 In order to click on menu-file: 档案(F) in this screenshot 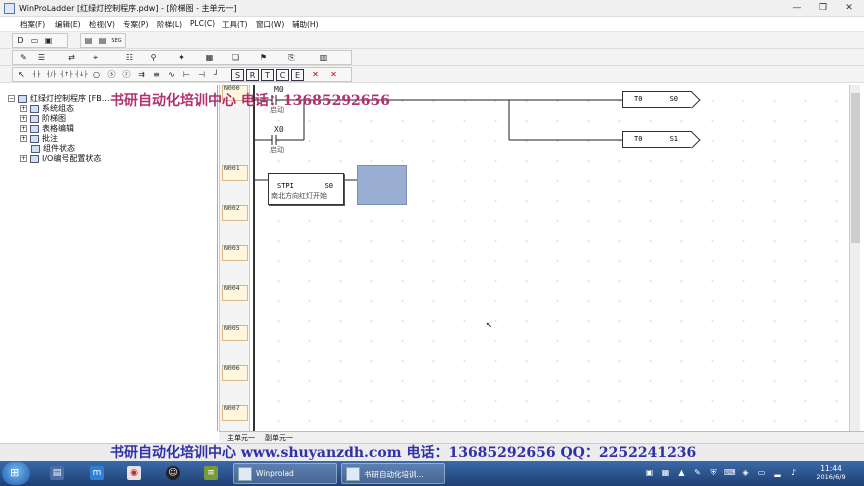, I will do `click(32, 24)`.